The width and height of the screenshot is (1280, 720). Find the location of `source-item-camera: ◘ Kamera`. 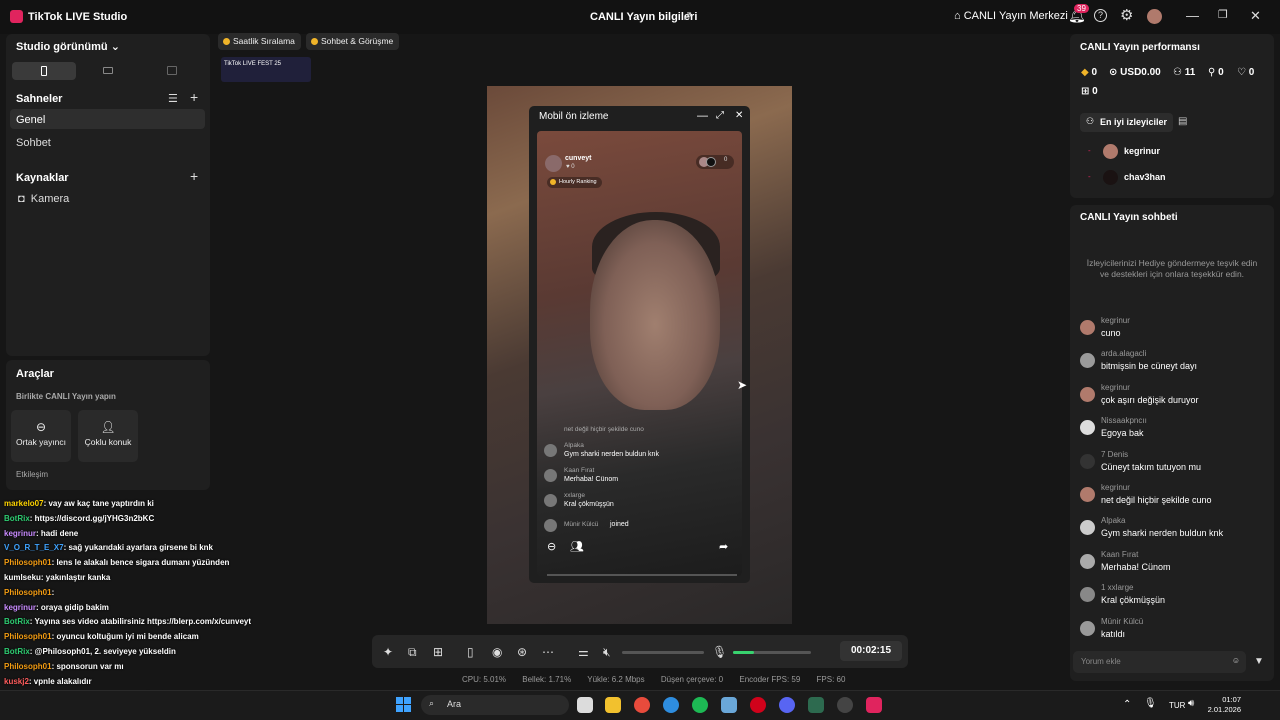

source-item-camera: ◘ Kamera is located at coordinates (43, 199).